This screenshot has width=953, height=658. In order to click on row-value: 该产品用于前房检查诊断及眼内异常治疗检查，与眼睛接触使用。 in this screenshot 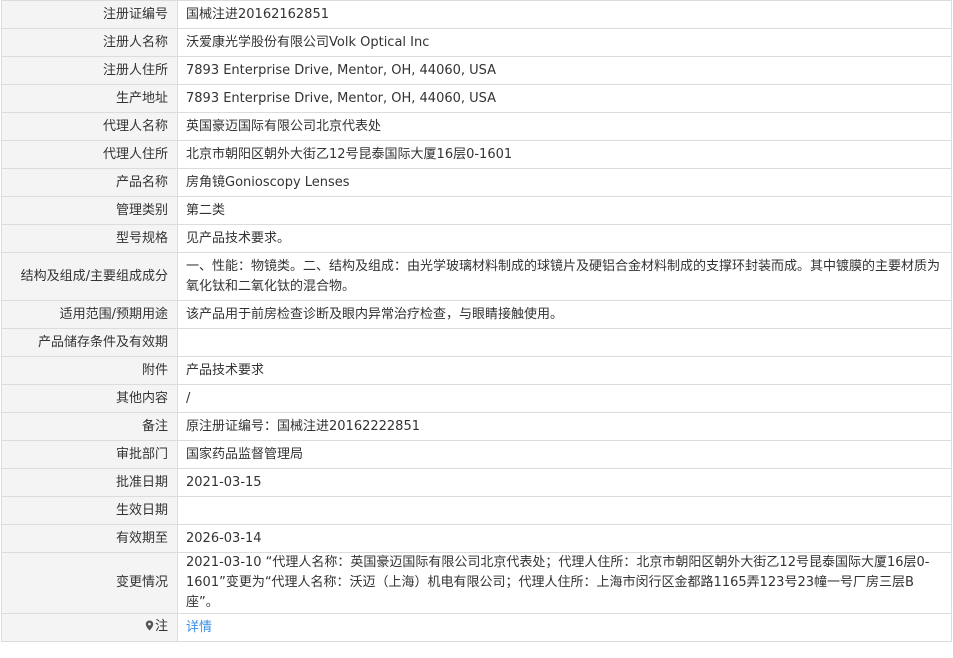, I will do `click(564, 314)`.